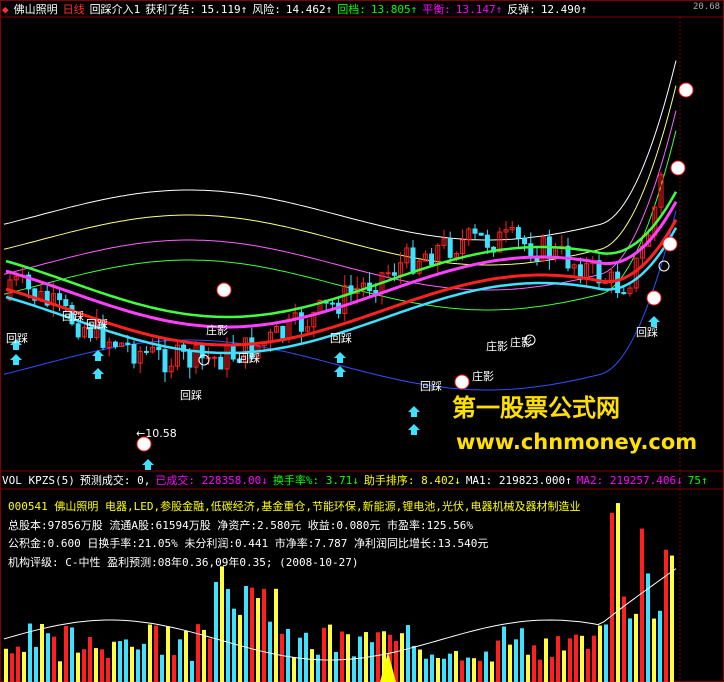 This screenshot has height=682, width=724. What do you see at coordinates (697, 480) in the screenshot?
I see `volume-header-item-7: 75↑` at bounding box center [697, 480].